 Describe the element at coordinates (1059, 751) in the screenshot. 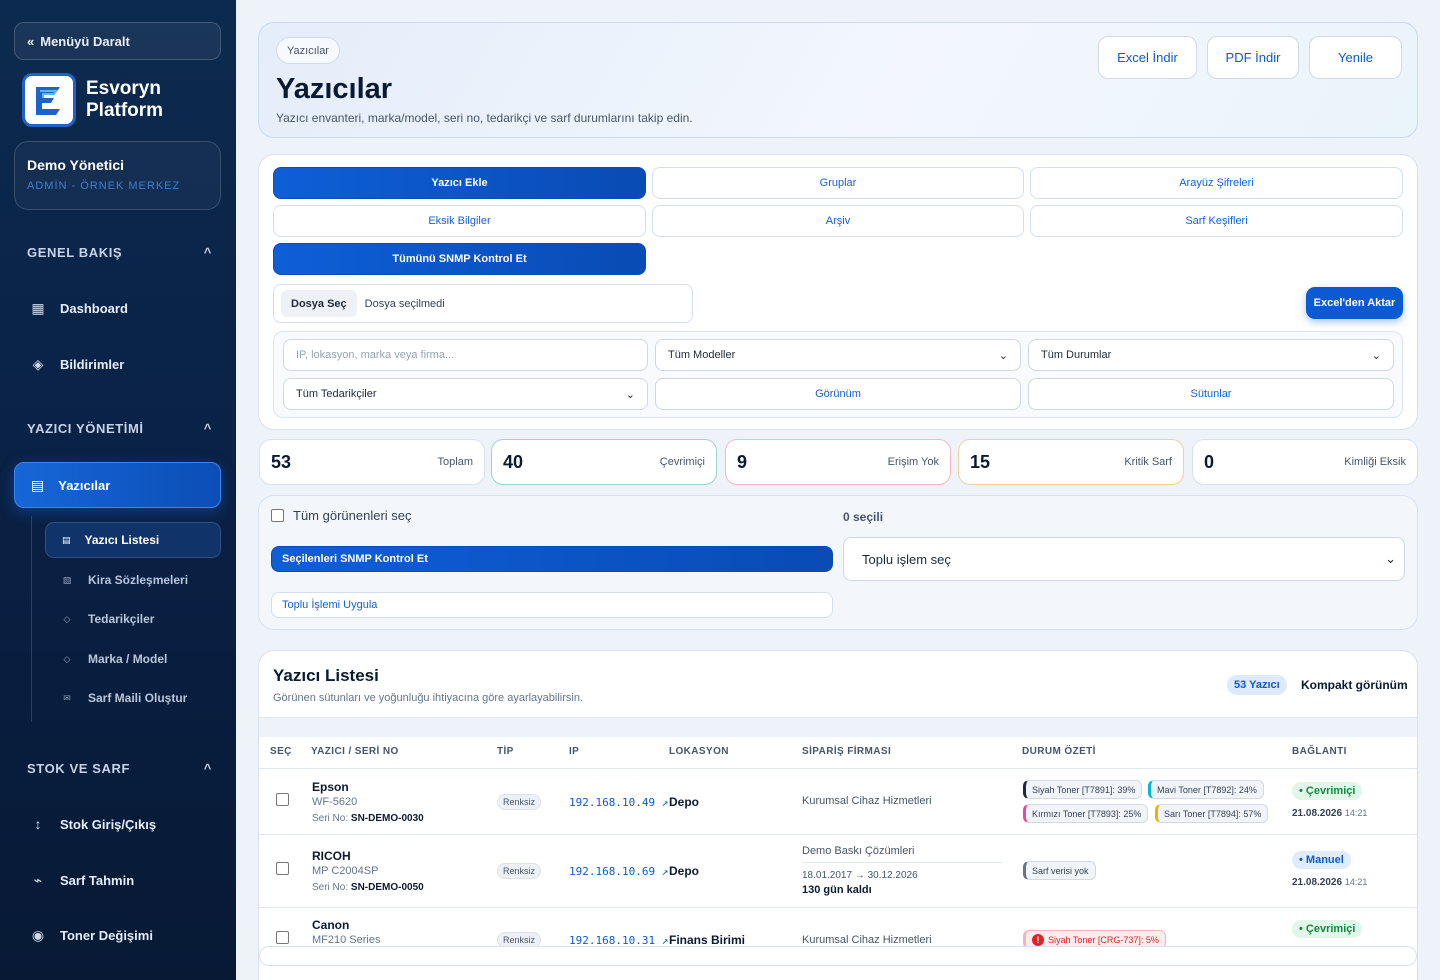

I see `column-header-status-summary: DURUM ÖZETİ` at that location.